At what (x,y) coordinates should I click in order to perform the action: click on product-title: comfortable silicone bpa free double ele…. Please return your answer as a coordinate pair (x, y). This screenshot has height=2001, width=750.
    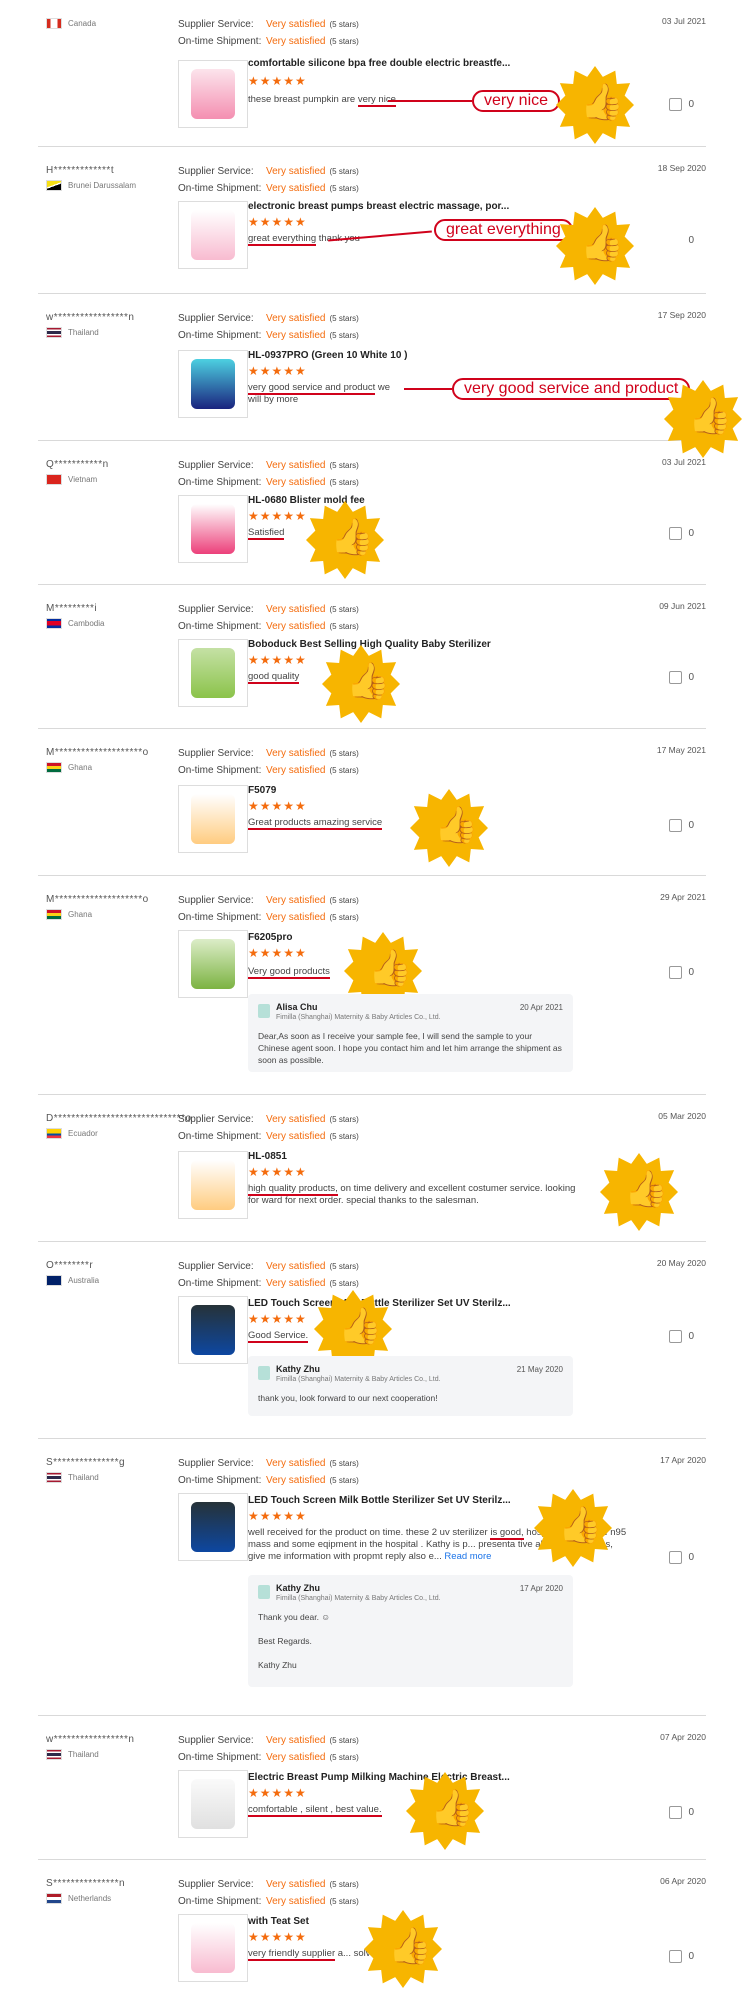
    Looking at the image, I should click on (379, 63).